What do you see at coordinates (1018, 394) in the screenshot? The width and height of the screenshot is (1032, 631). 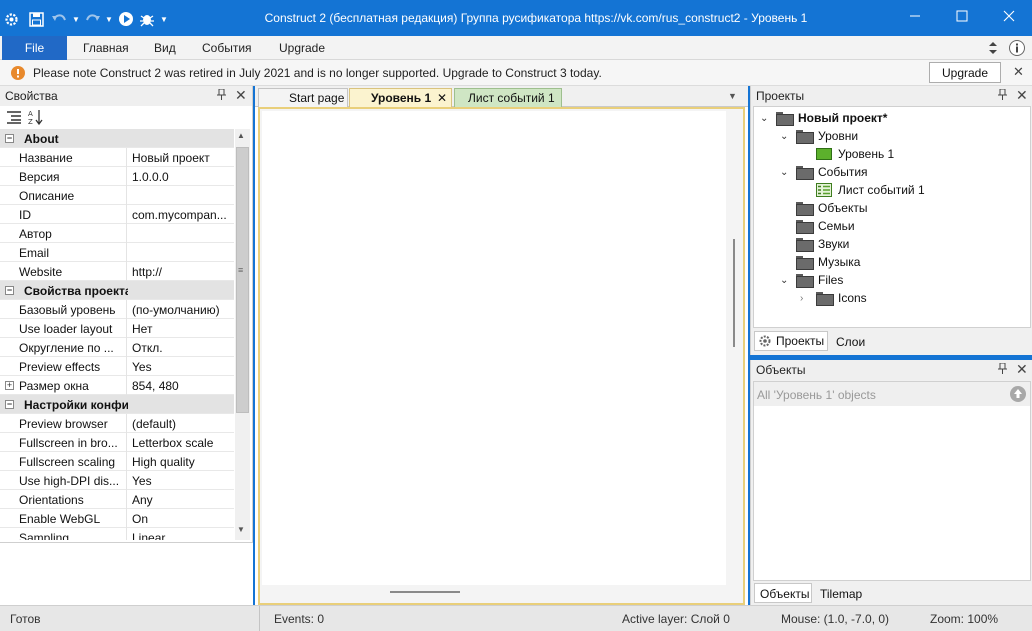 I see `up-level-icon` at bounding box center [1018, 394].